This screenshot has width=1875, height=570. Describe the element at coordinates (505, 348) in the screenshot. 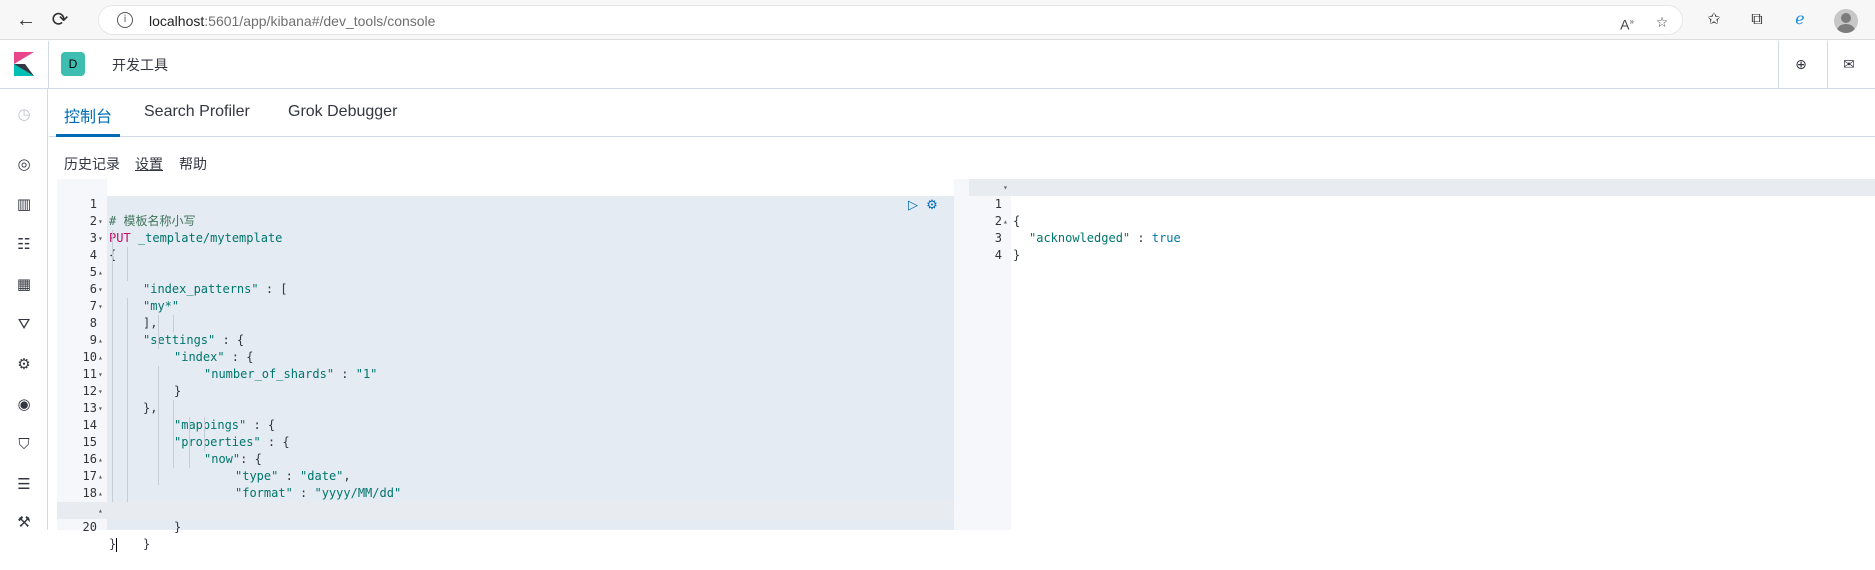

I see `code-line: 9 "number_of_shards" : "1"` at that location.